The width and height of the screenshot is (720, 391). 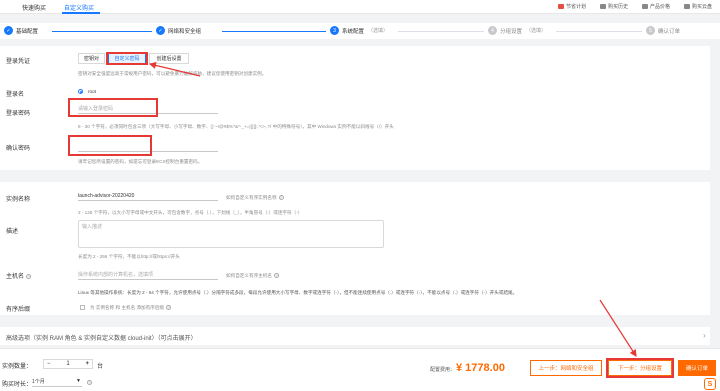 I want to click on history-icon, so click(x=603, y=7).